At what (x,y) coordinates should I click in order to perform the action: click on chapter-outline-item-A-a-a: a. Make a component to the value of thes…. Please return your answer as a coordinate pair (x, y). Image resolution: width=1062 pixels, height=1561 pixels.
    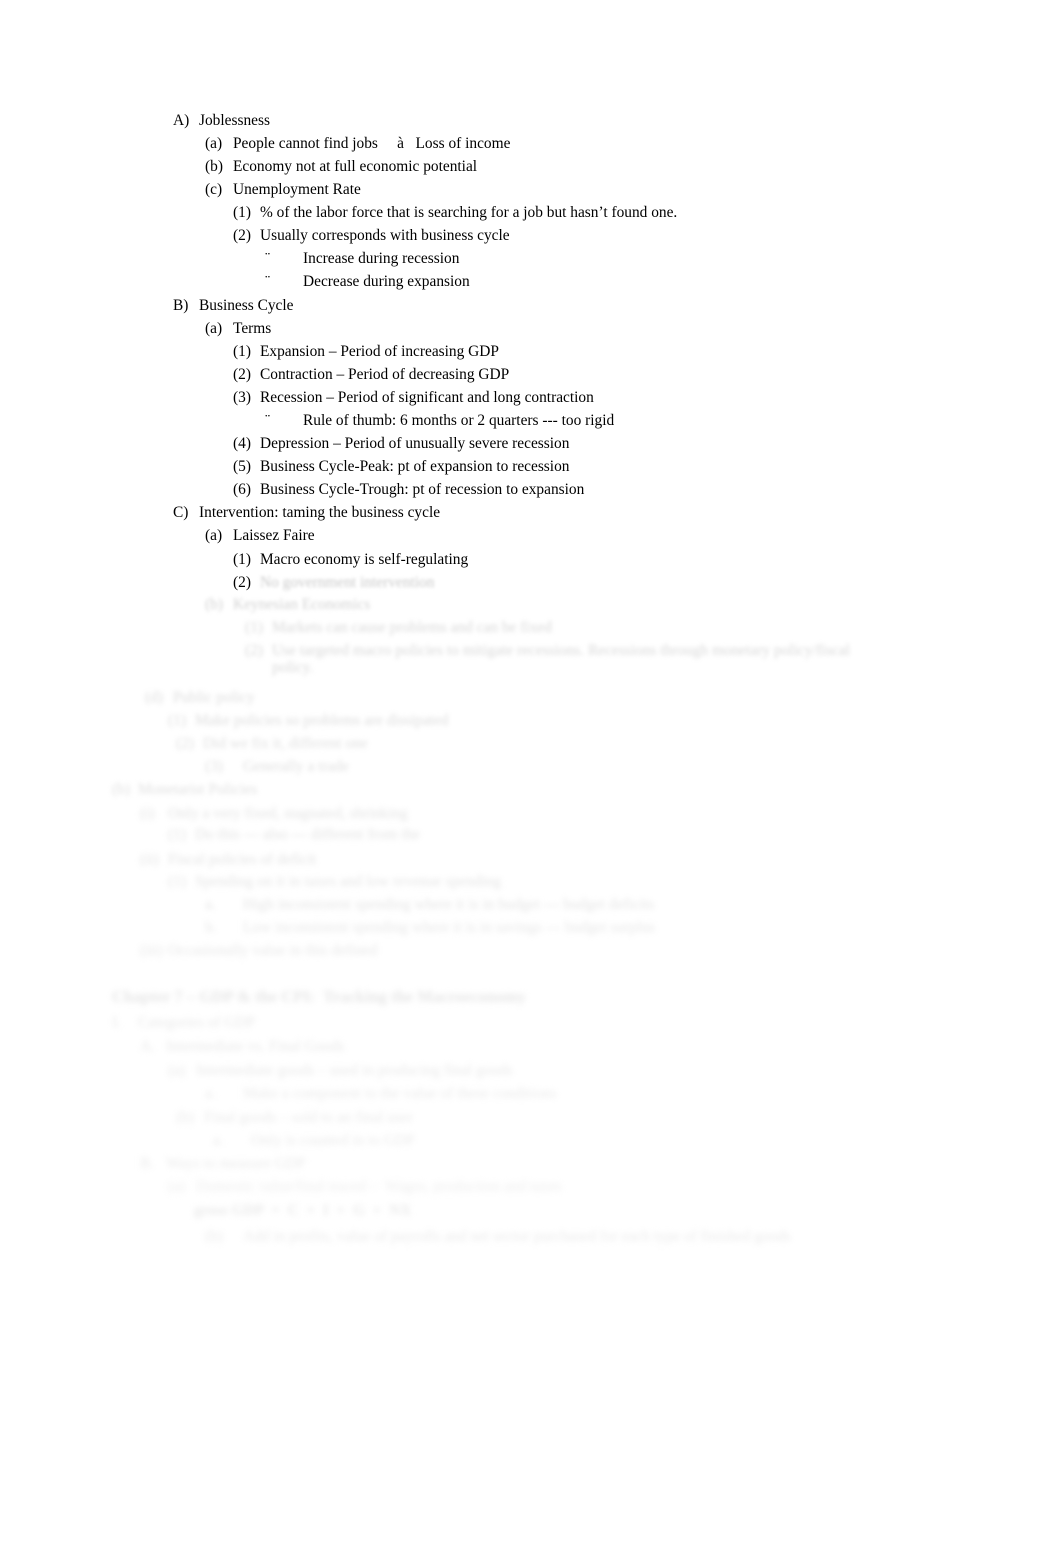
    Looking at the image, I should click on (381, 1093).